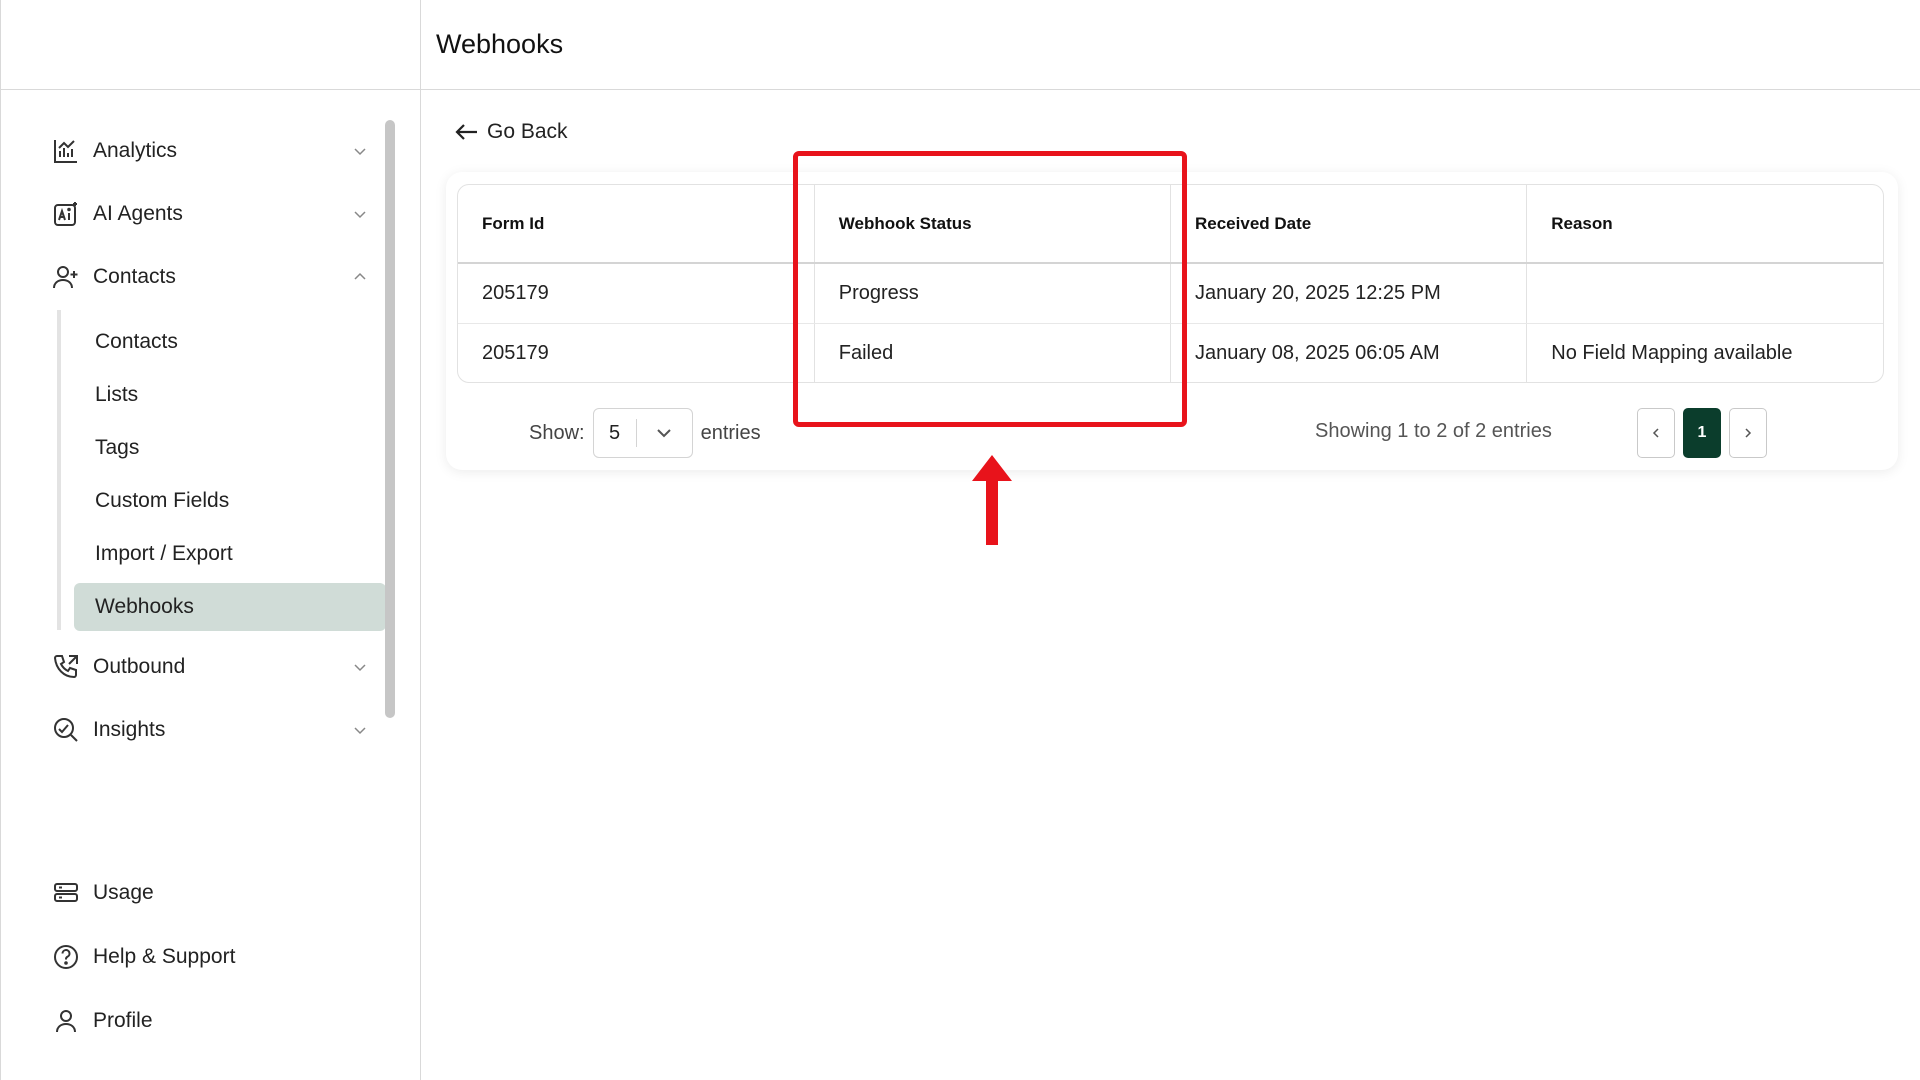 The image size is (1920, 1080). I want to click on arrow-left-icon, so click(467, 132).